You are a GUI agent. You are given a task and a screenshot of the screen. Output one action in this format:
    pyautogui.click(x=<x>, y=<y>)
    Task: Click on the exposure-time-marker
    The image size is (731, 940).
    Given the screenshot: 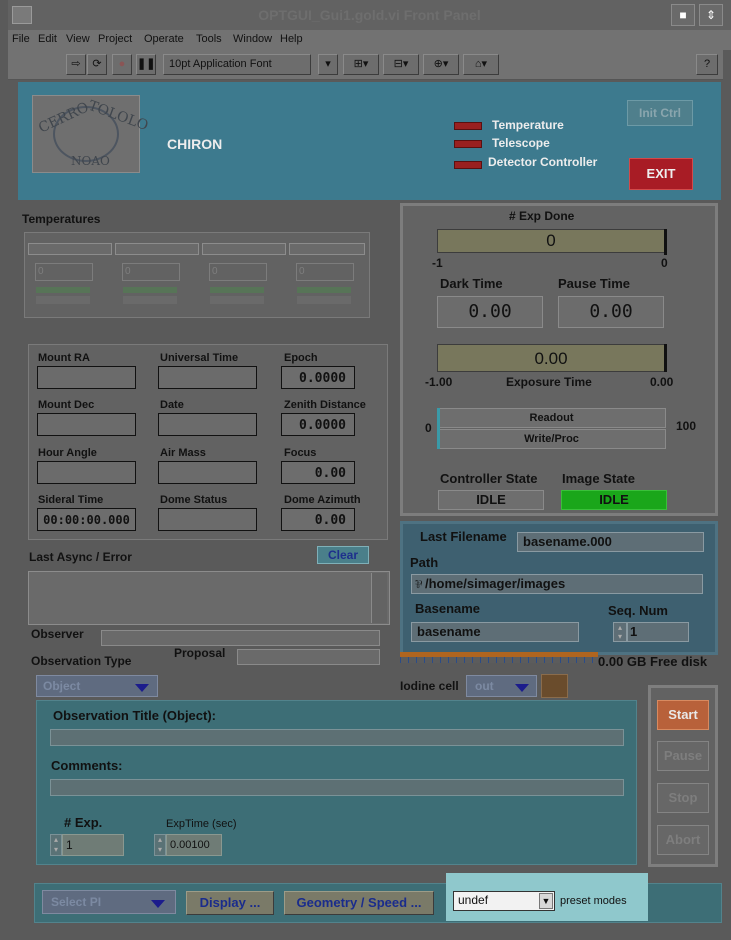 What is the action you would take?
    pyautogui.click(x=665, y=358)
    